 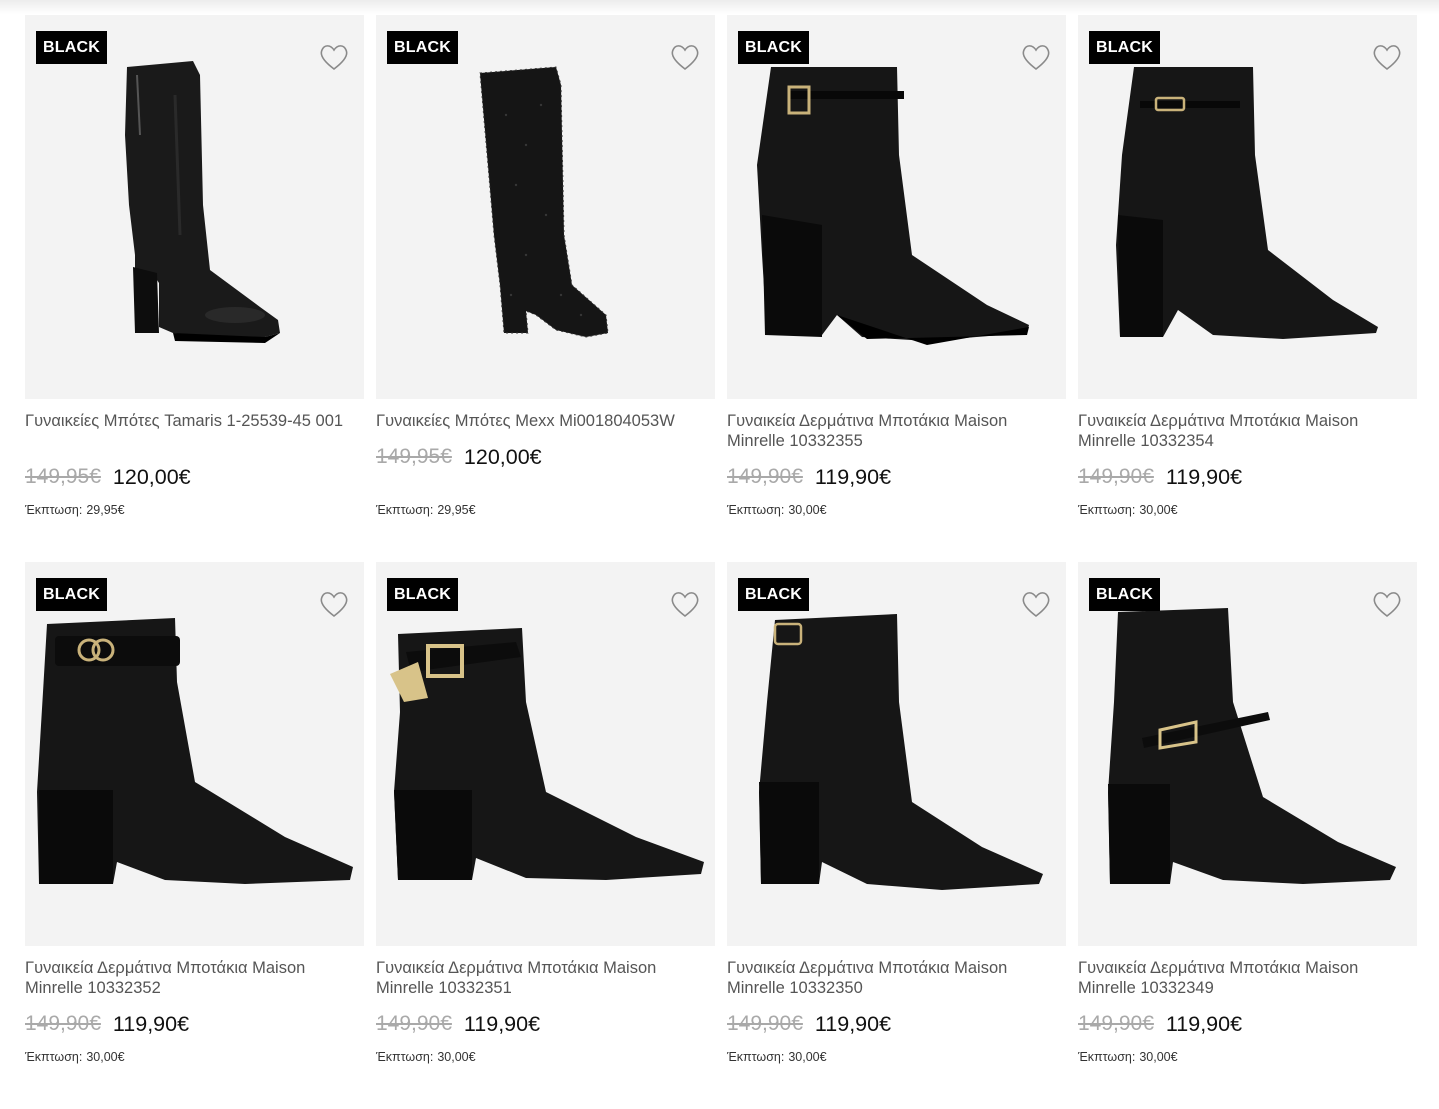 I want to click on ankle-boot-clasp-image, so click(x=901, y=752).